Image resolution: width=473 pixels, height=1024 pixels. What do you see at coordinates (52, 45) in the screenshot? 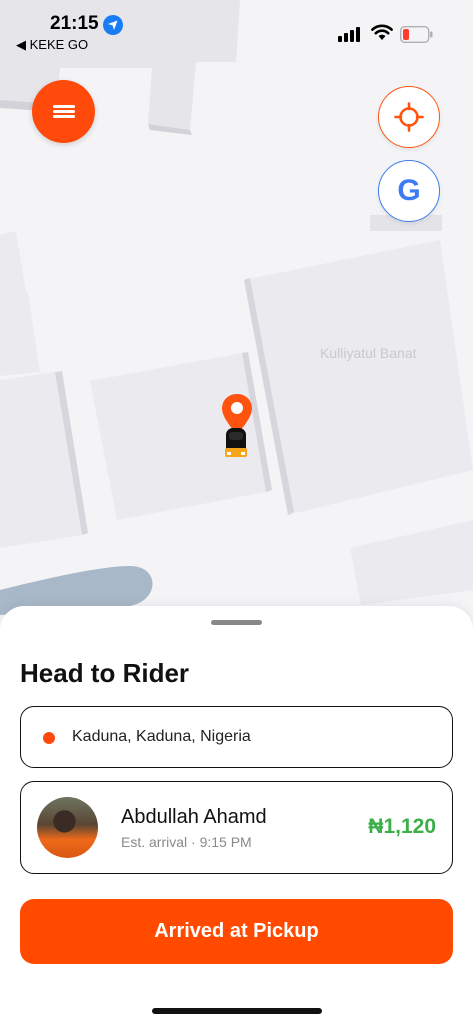
I see `back-to-app-link: ◀ KEKE GO` at bounding box center [52, 45].